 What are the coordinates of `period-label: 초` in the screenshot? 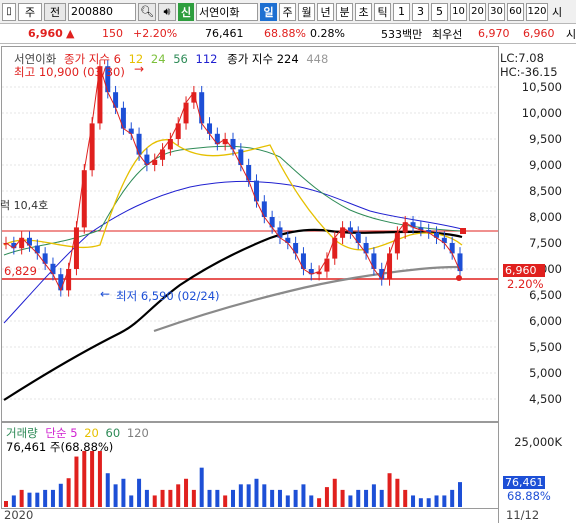 It's located at (363, 12).